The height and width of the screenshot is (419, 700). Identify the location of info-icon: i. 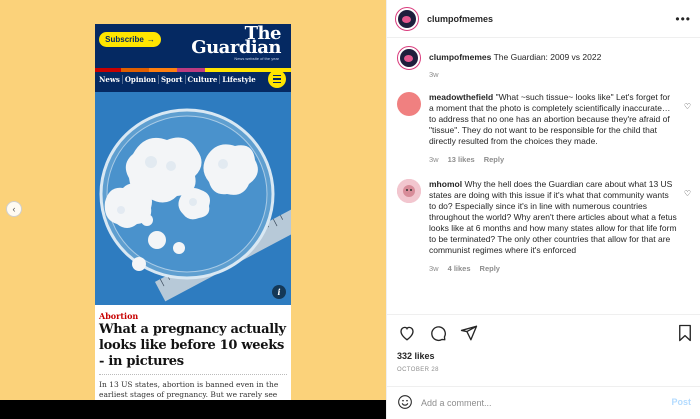
(279, 292).